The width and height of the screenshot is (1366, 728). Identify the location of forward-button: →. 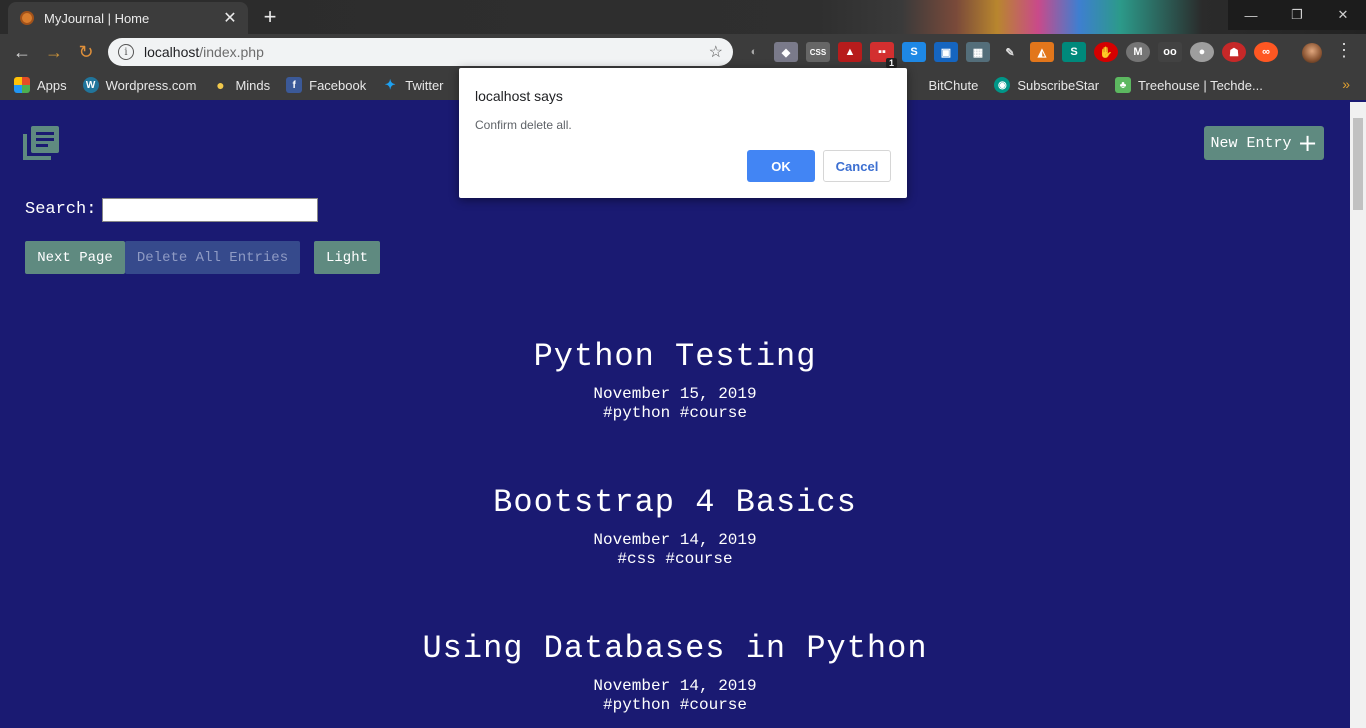
(54, 52).